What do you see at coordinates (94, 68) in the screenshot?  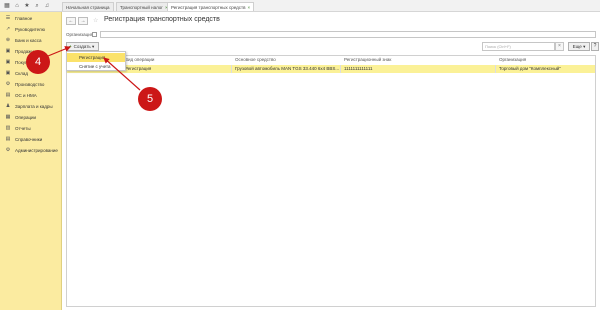 I see `annotation-arrows` at bounding box center [94, 68].